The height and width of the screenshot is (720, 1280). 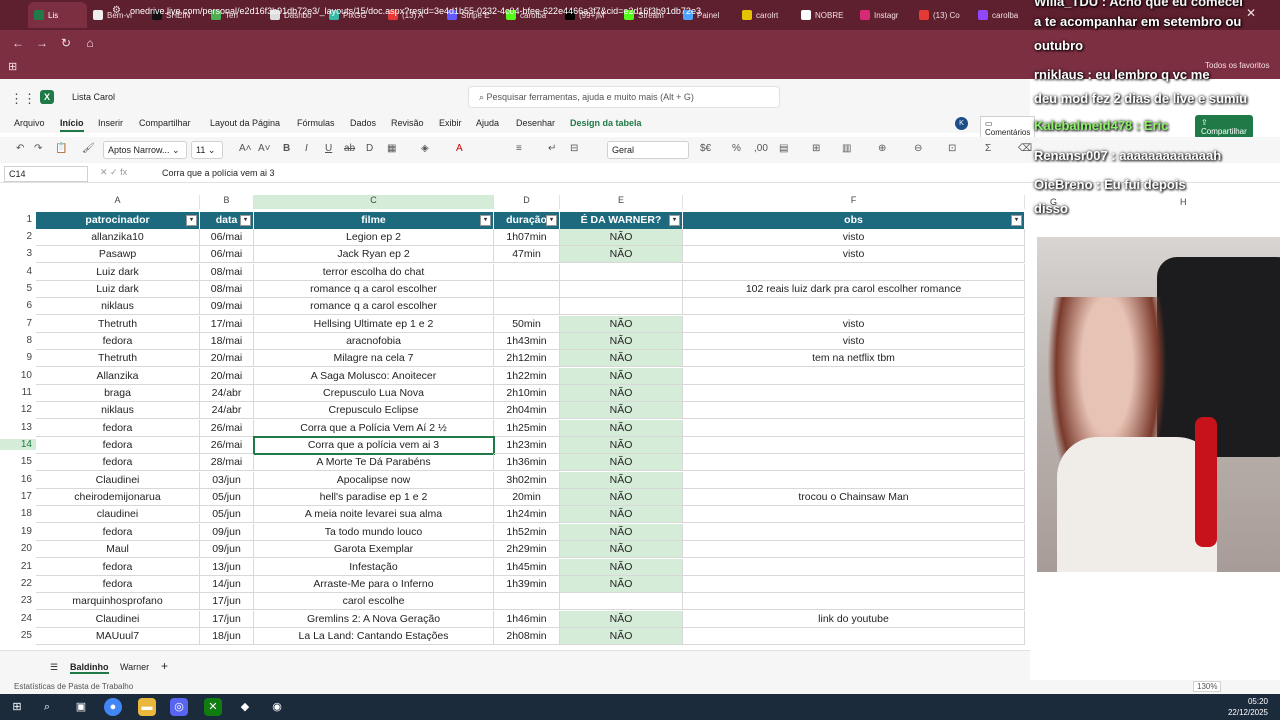 I want to click on table-cell: 1h39min, so click(x=527, y=584).